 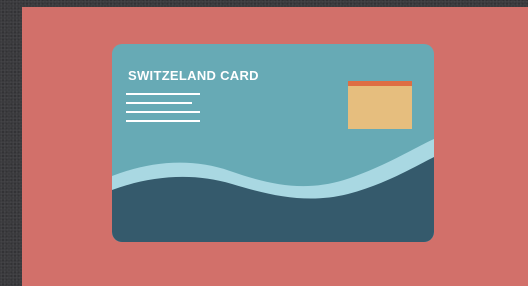 What do you see at coordinates (380, 105) in the screenshot?
I see `card-chip-icon` at bounding box center [380, 105].